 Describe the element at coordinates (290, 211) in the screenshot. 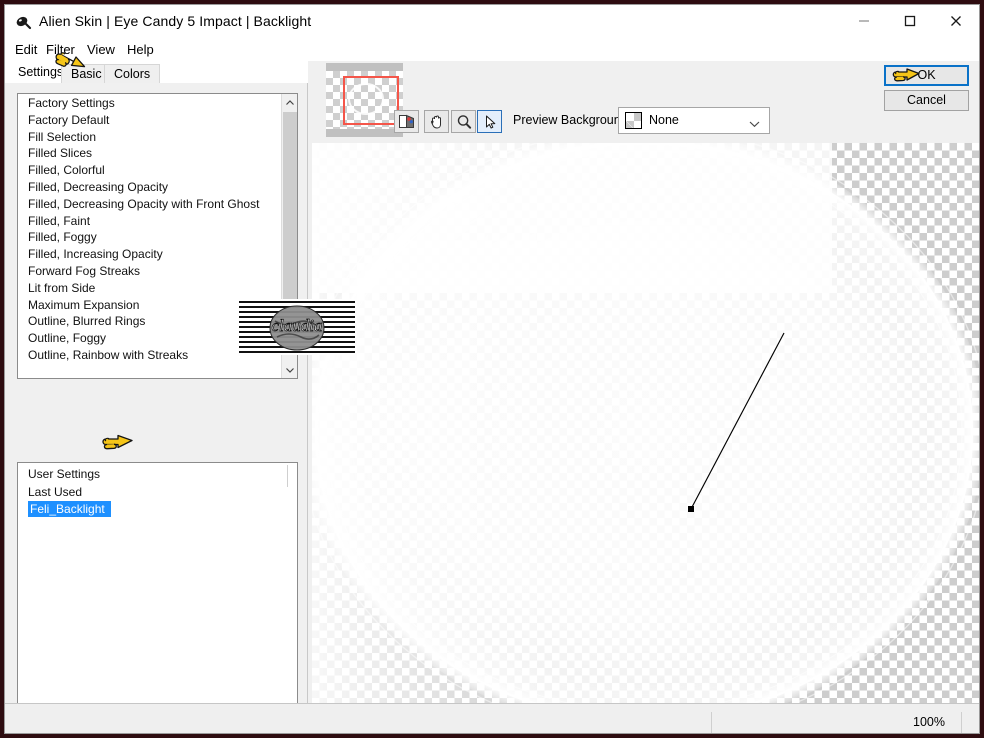

I see `scrollbar-thumb` at that location.